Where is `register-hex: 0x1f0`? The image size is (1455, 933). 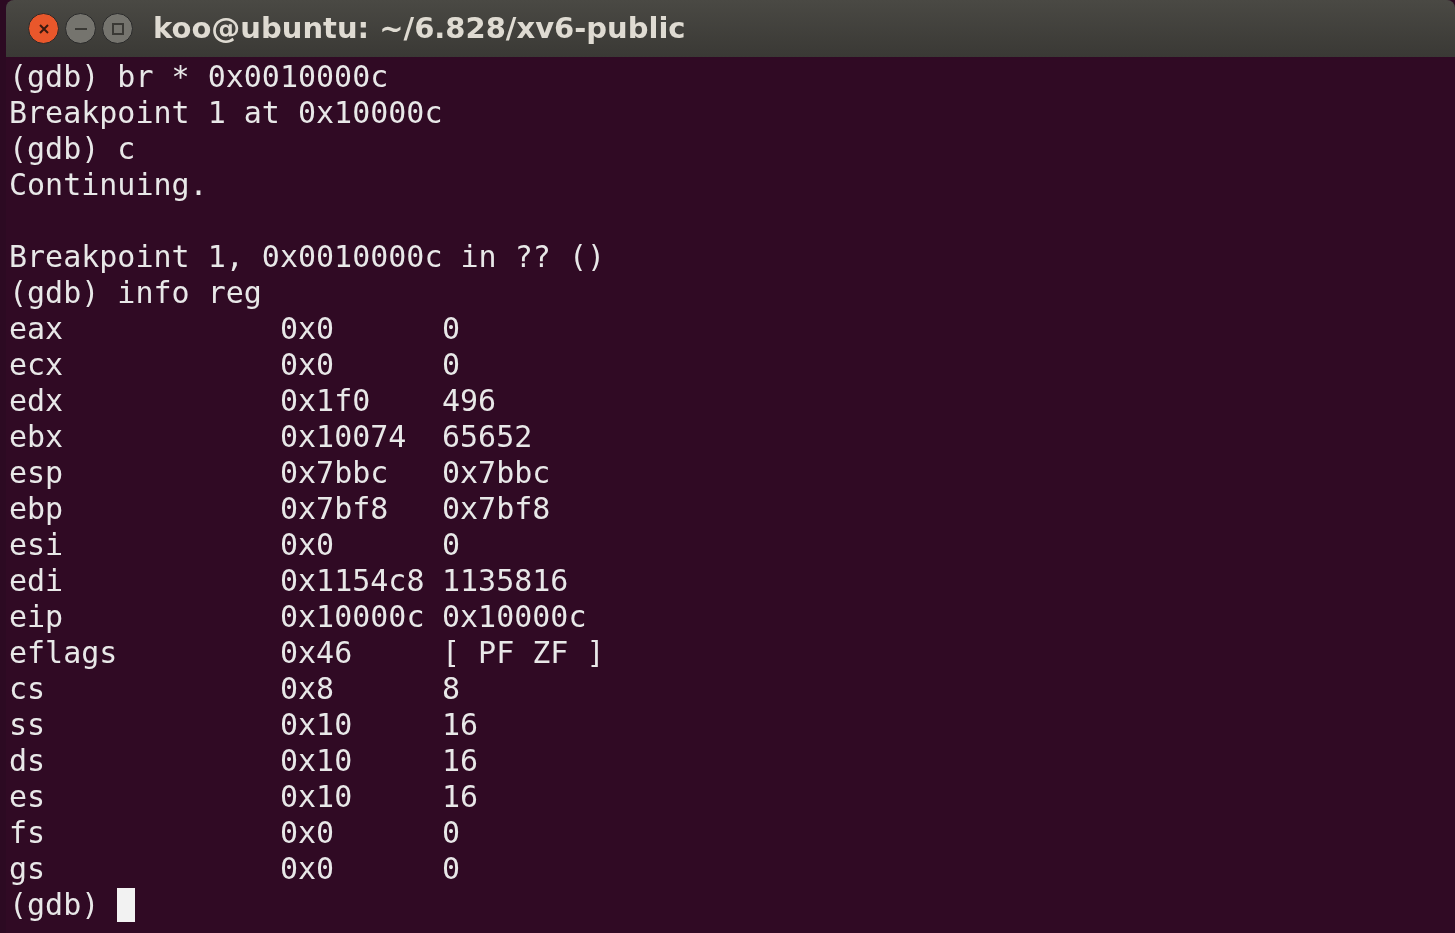
register-hex: 0x1f0 is located at coordinates (326, 401).